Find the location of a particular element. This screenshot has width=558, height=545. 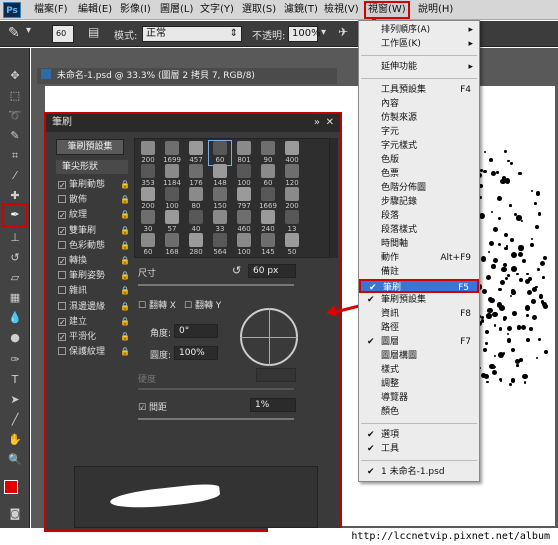

window-menu-item: 選項 ✔ is located at coordinates (419, 435).